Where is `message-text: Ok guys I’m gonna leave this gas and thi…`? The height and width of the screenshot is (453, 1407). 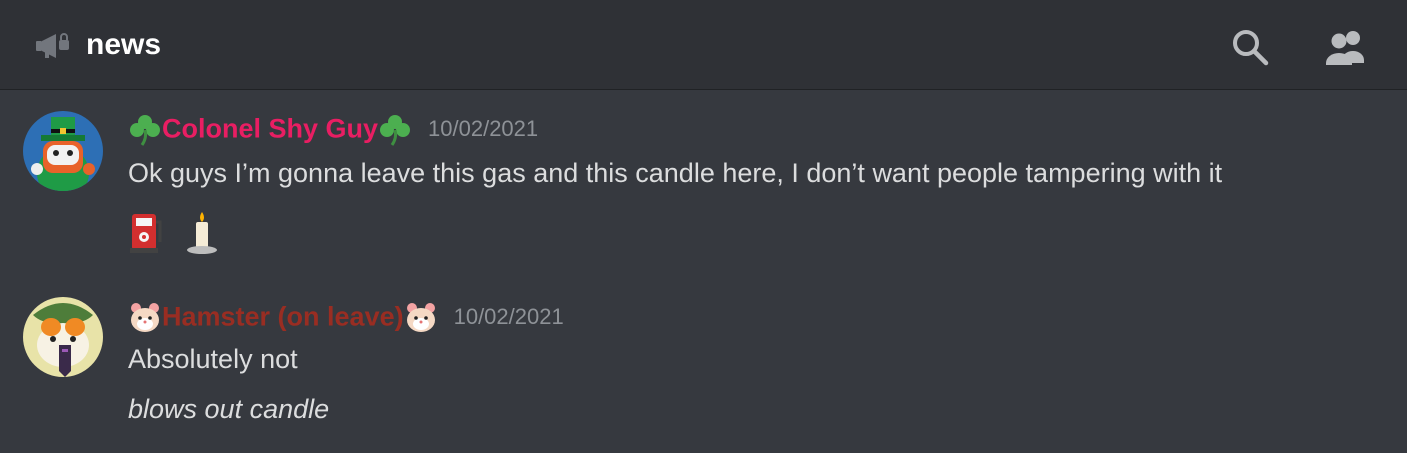 message-text: Ok guys I’m gonna leave this gas and thi… is located at coordinates (675, 173).